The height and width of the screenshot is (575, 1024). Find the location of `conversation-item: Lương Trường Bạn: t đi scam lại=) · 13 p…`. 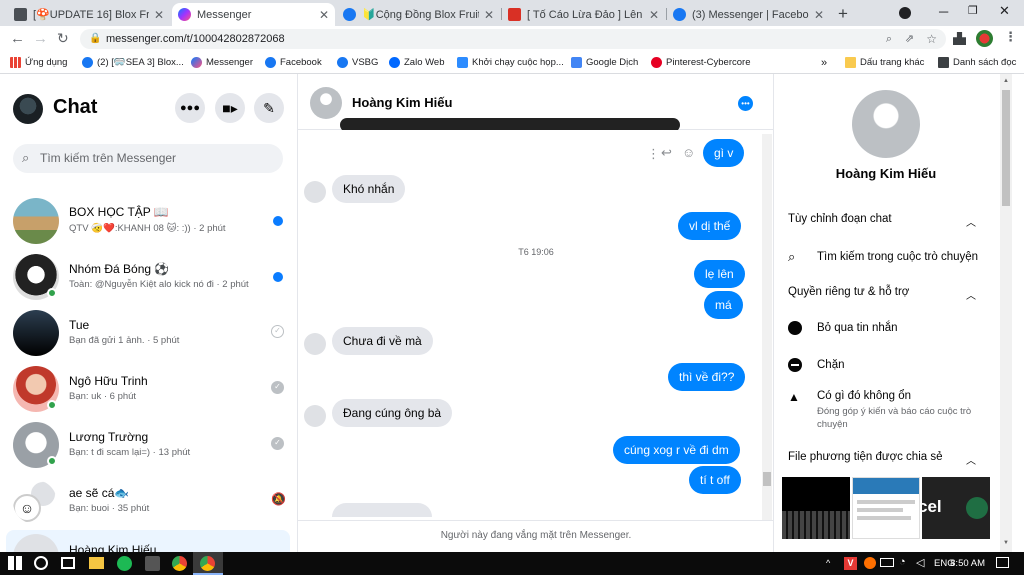

conversation-item: Lương Trường Bạn: t đi scam lại=) · 13 p… is located at coordinates (148, 446).